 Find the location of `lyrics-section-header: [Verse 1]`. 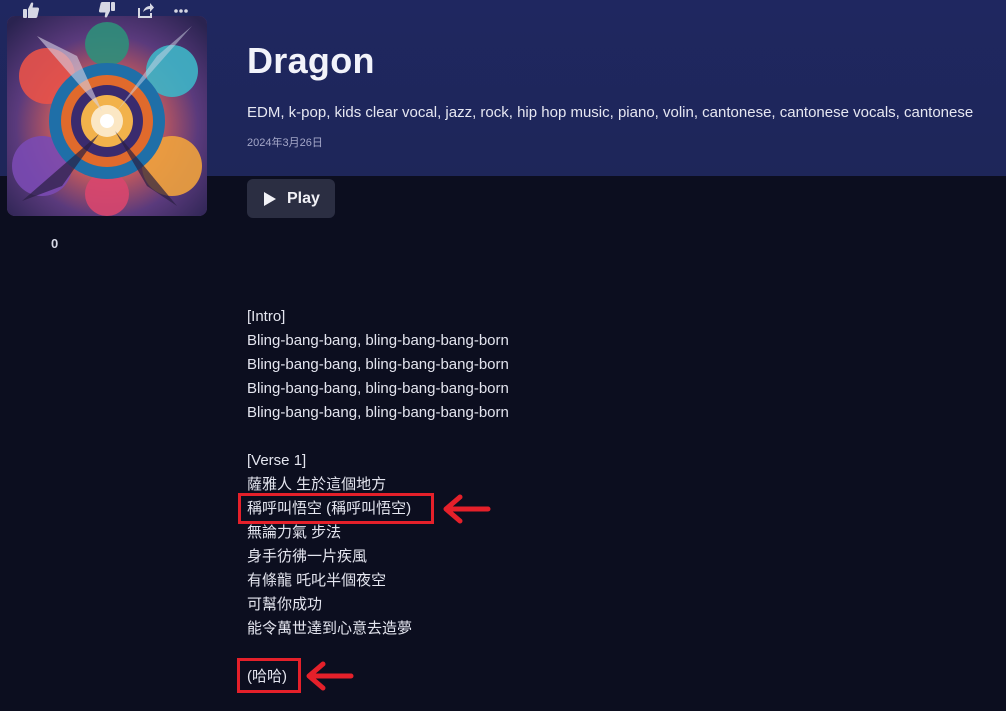

lyrics-section-header: [Verse 1] is located at coordinates (277, 460).